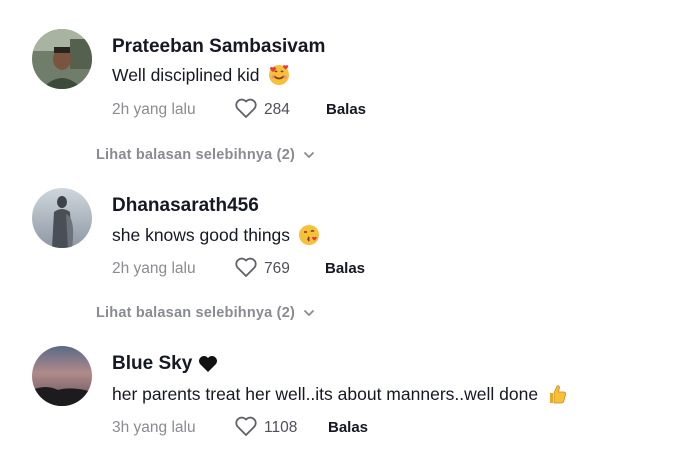 Image resolution: width=694 pixels, height=453 pixels. Describe the element at coordinates (208, 364) in the screenshot. I see `black-heart-icon` at that location.